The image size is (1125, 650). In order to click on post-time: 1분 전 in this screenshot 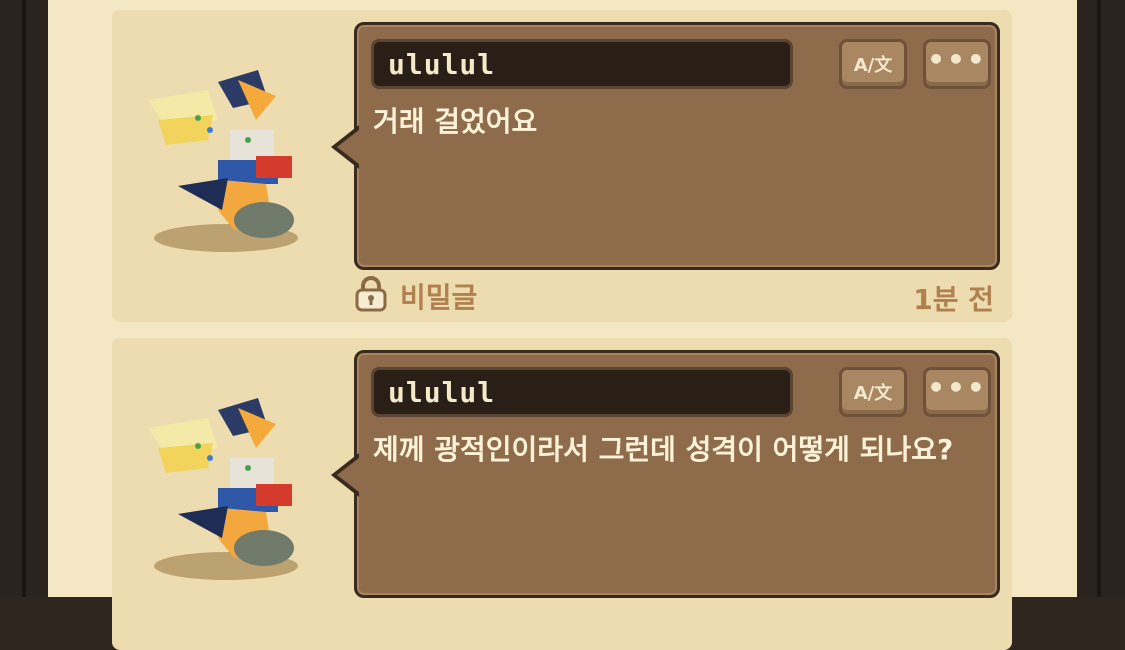, I will do `click(953, 299)`.